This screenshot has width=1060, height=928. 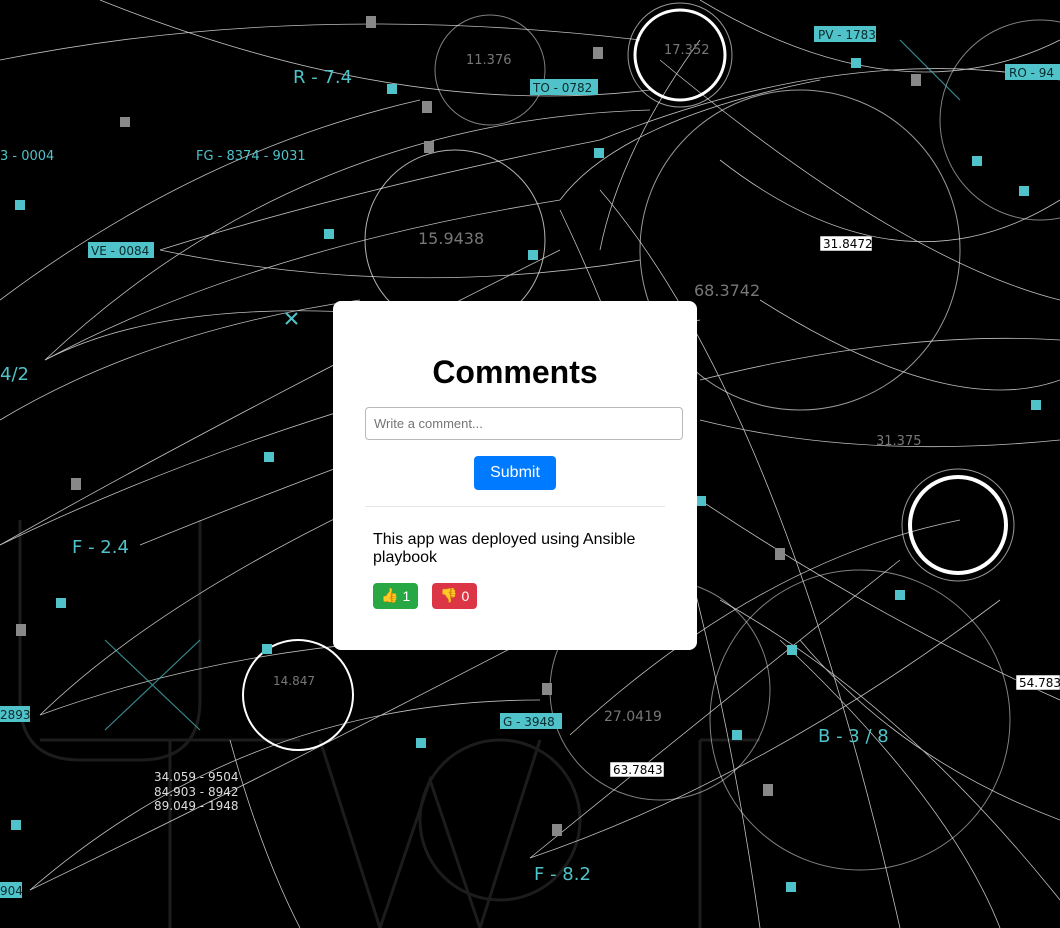 I want to click on svg-text: B - 3 / 8, so click(x=853, y=736).